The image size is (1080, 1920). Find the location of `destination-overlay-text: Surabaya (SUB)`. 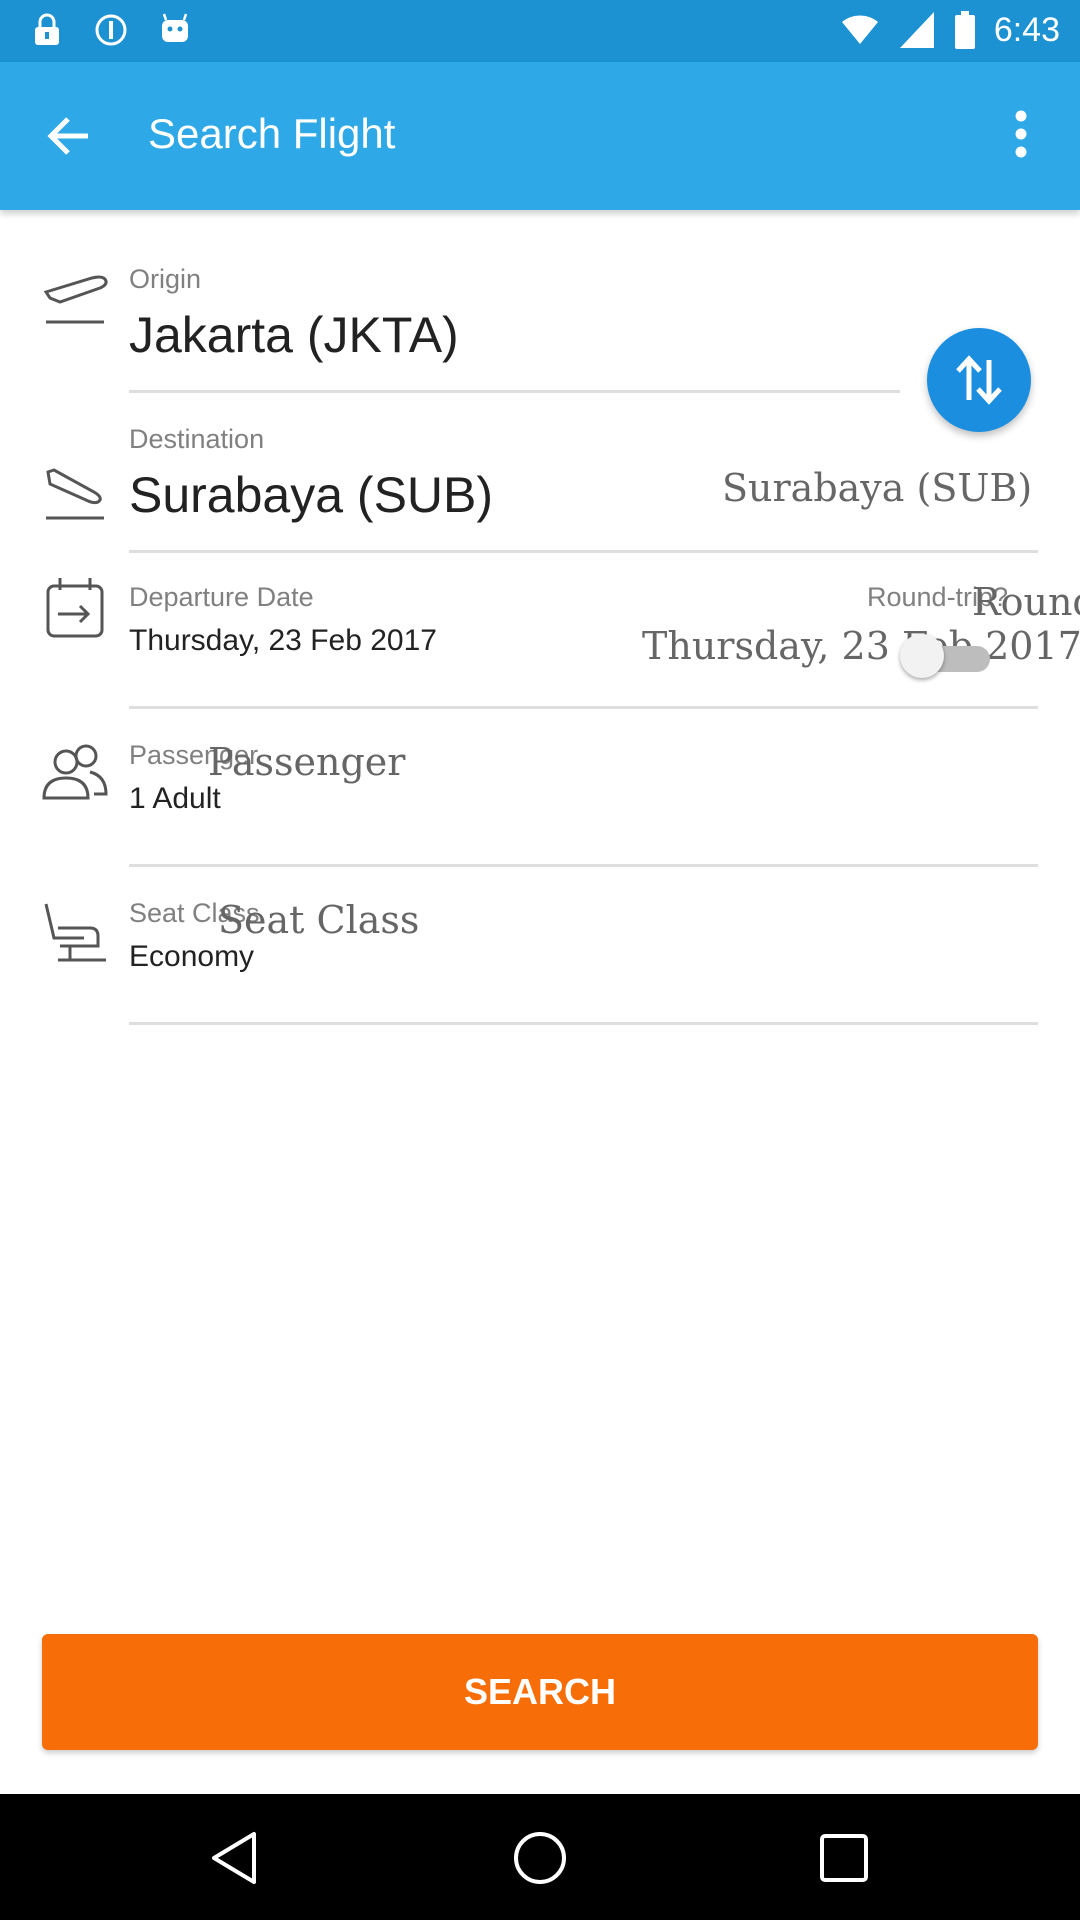

destination-overlay-text: Surabaya (SUB) is located at coordinates (877, 488).